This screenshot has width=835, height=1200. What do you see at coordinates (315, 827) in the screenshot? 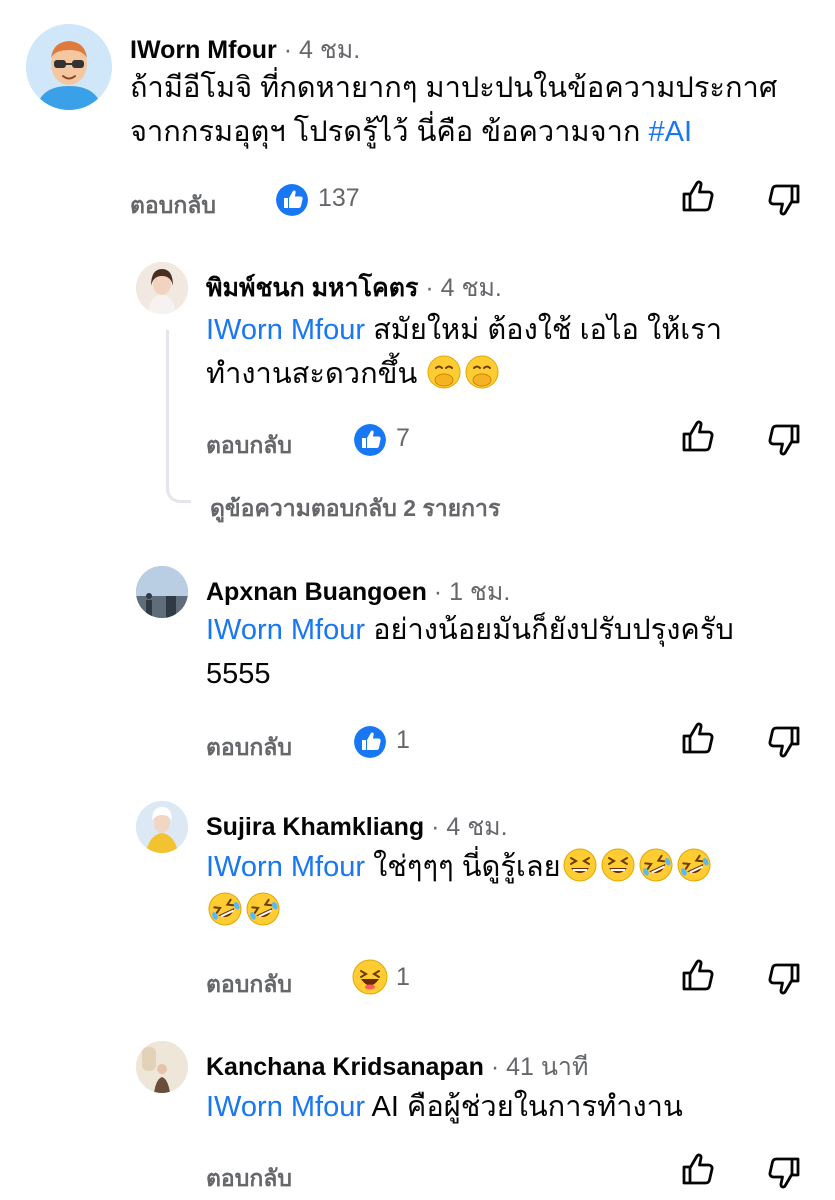
I see `author-name: Sujira Khamkliang` at bounding box center [315, 827].